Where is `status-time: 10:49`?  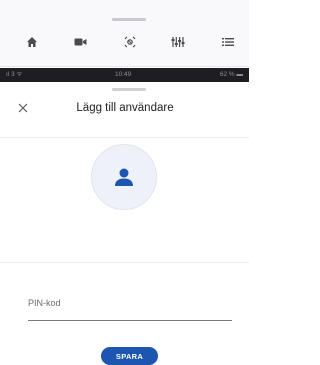 status-time: 10:49 is located at coordinates (123, 74).